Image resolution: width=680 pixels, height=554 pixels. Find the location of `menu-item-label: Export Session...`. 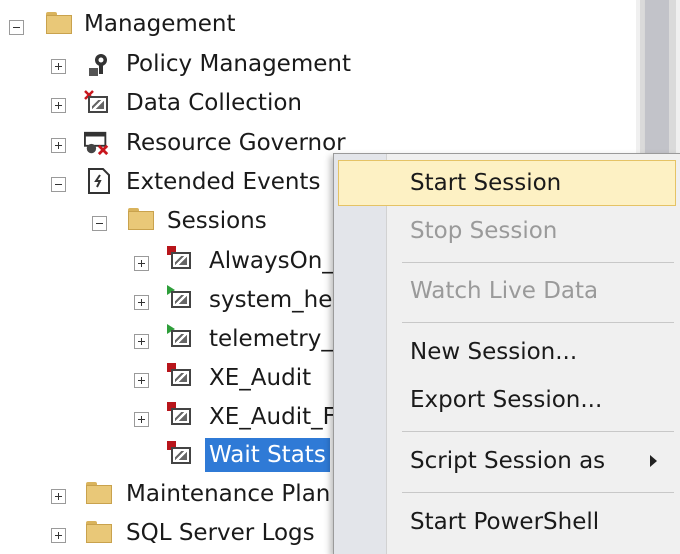

menu-item-label: Export Session... is located at coordinates (506, 400).